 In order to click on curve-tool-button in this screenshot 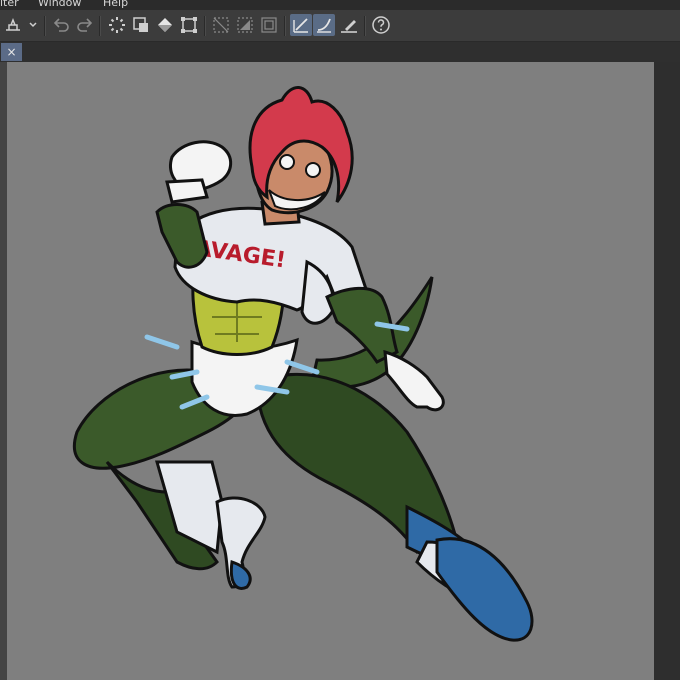, I will do `click(324, 25)`.